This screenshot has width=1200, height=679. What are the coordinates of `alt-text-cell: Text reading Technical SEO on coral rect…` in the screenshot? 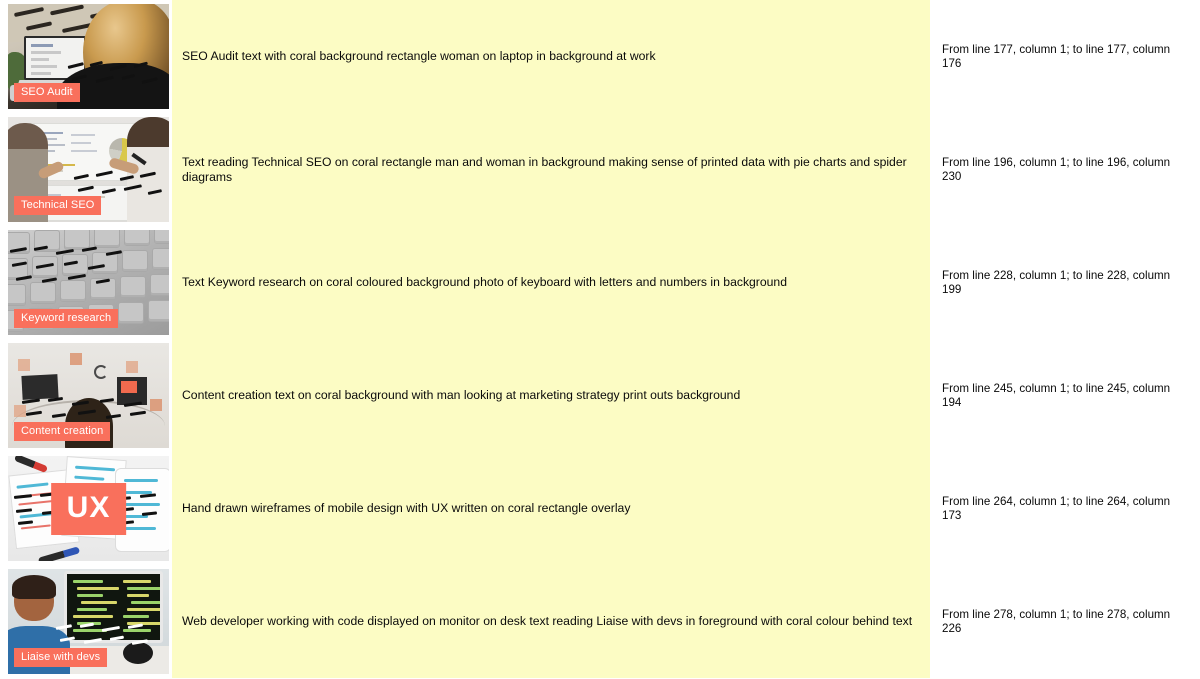 It's located at (551, 169).